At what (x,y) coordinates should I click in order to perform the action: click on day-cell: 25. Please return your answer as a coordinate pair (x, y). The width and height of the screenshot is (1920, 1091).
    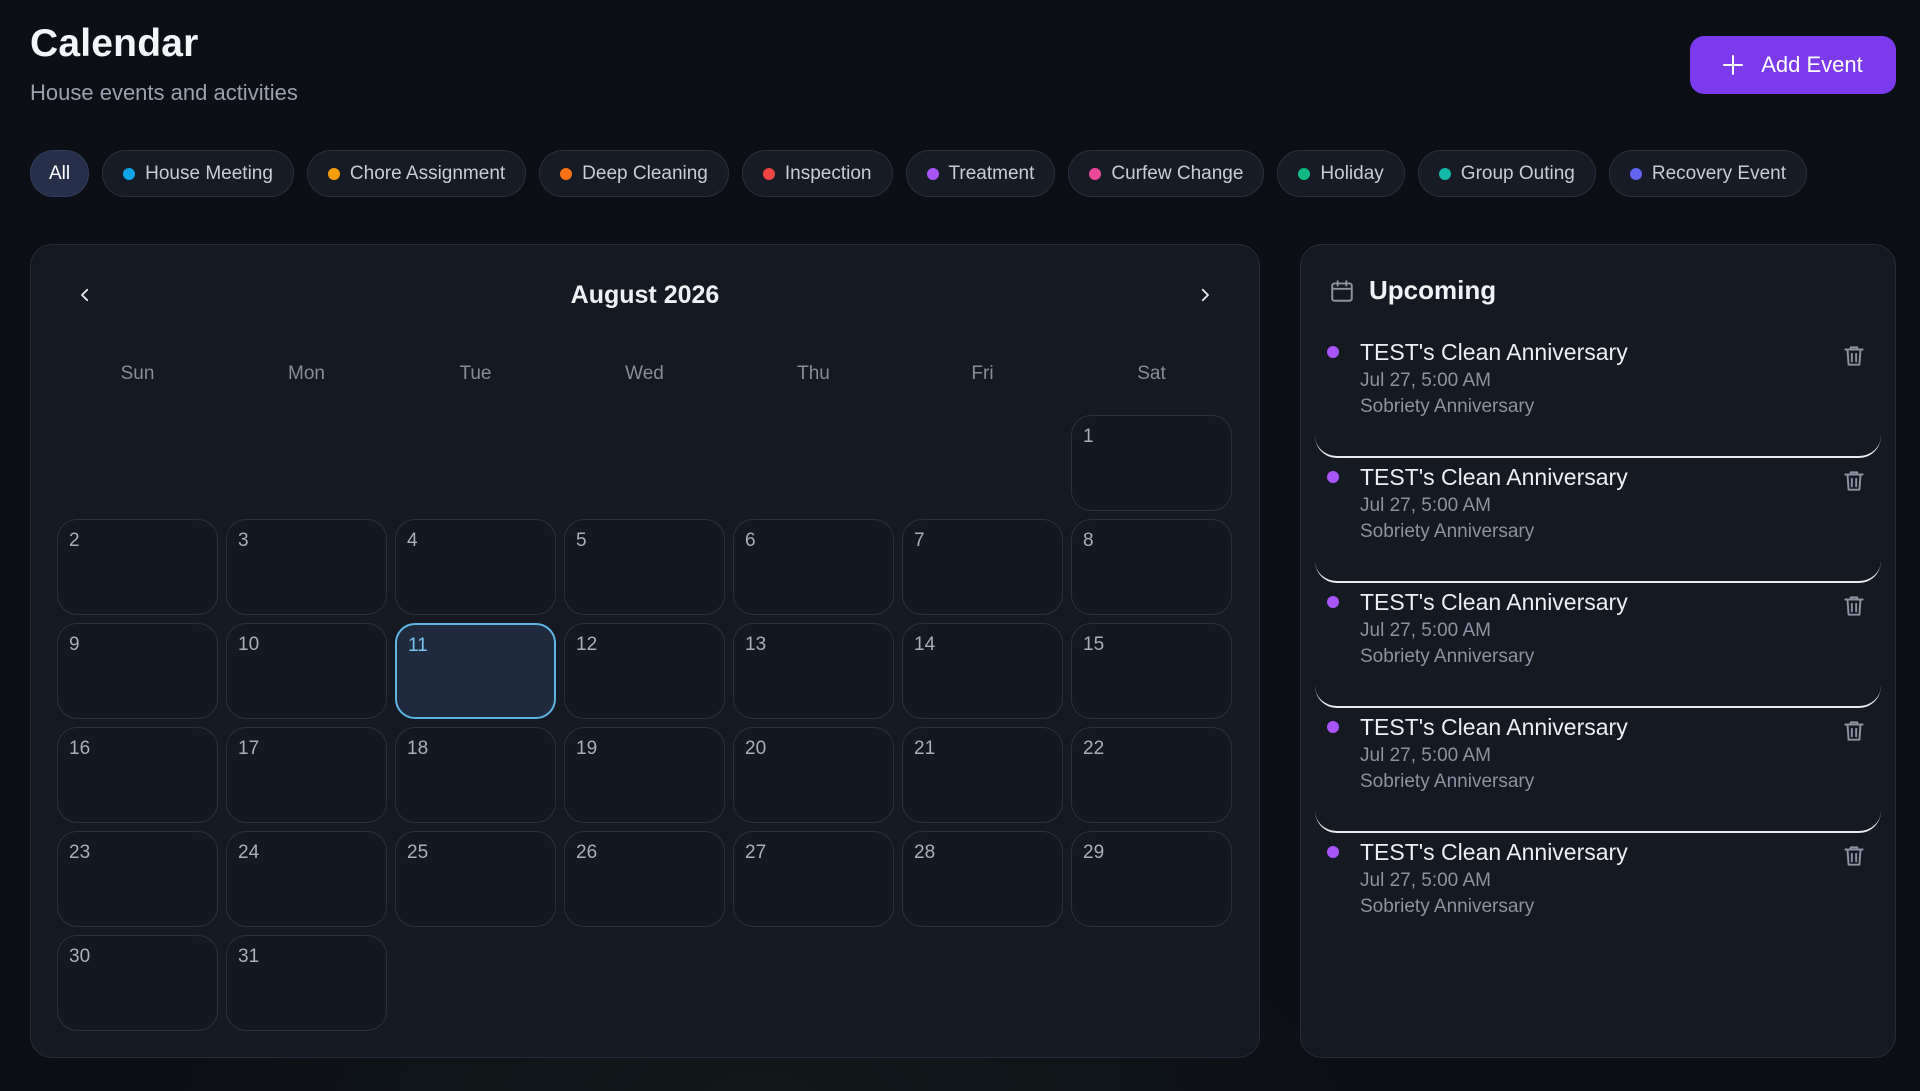
    Looking at the image, I should click on (475, 879).